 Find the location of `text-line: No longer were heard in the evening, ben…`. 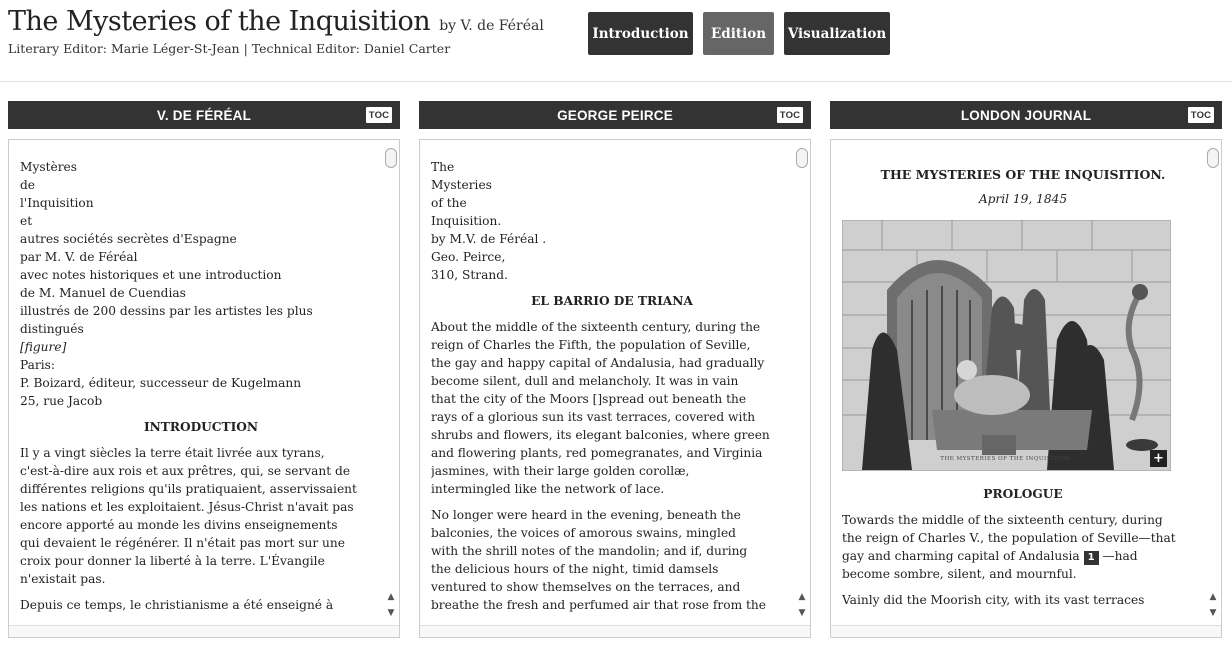

text-line: No longer were heard in the evening, ben… is located at coordinates (586, 515).